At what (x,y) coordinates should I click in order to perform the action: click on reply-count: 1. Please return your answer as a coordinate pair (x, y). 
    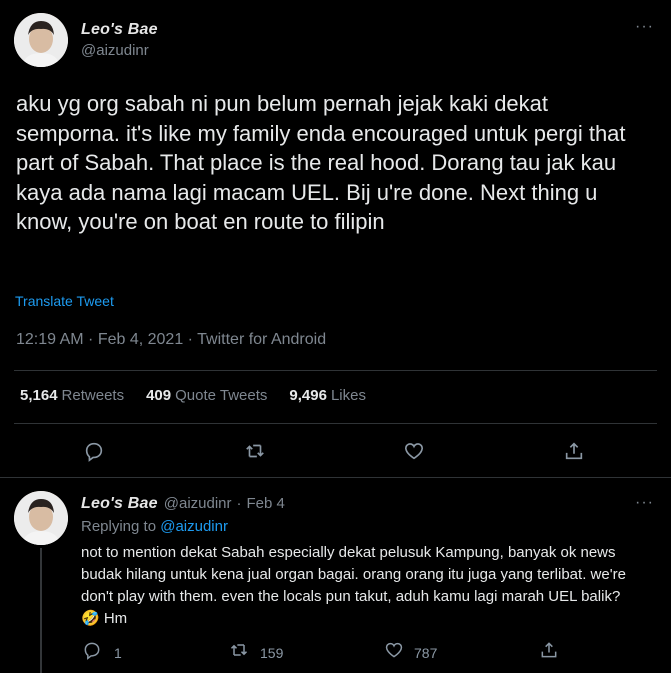
    Looking at the image, I should click on (118, 652).